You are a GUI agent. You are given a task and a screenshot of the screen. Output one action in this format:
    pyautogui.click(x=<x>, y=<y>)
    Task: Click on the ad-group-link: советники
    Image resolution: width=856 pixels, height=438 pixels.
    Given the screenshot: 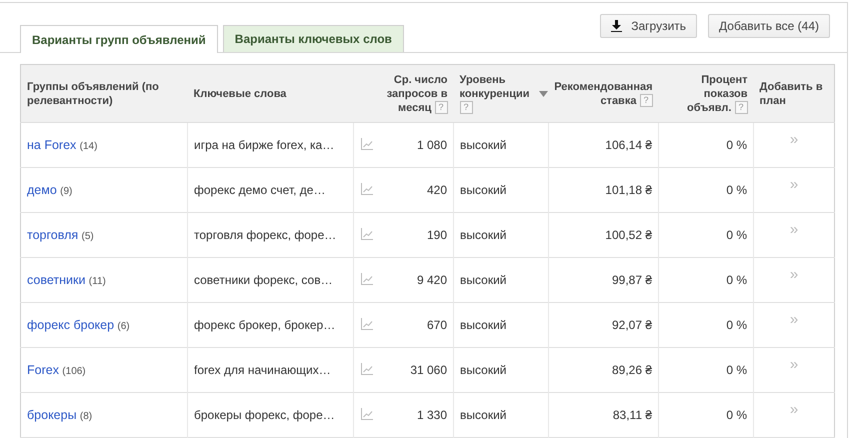 What is the action you would take?
    pyautogui.click(x=56, y=280)
    